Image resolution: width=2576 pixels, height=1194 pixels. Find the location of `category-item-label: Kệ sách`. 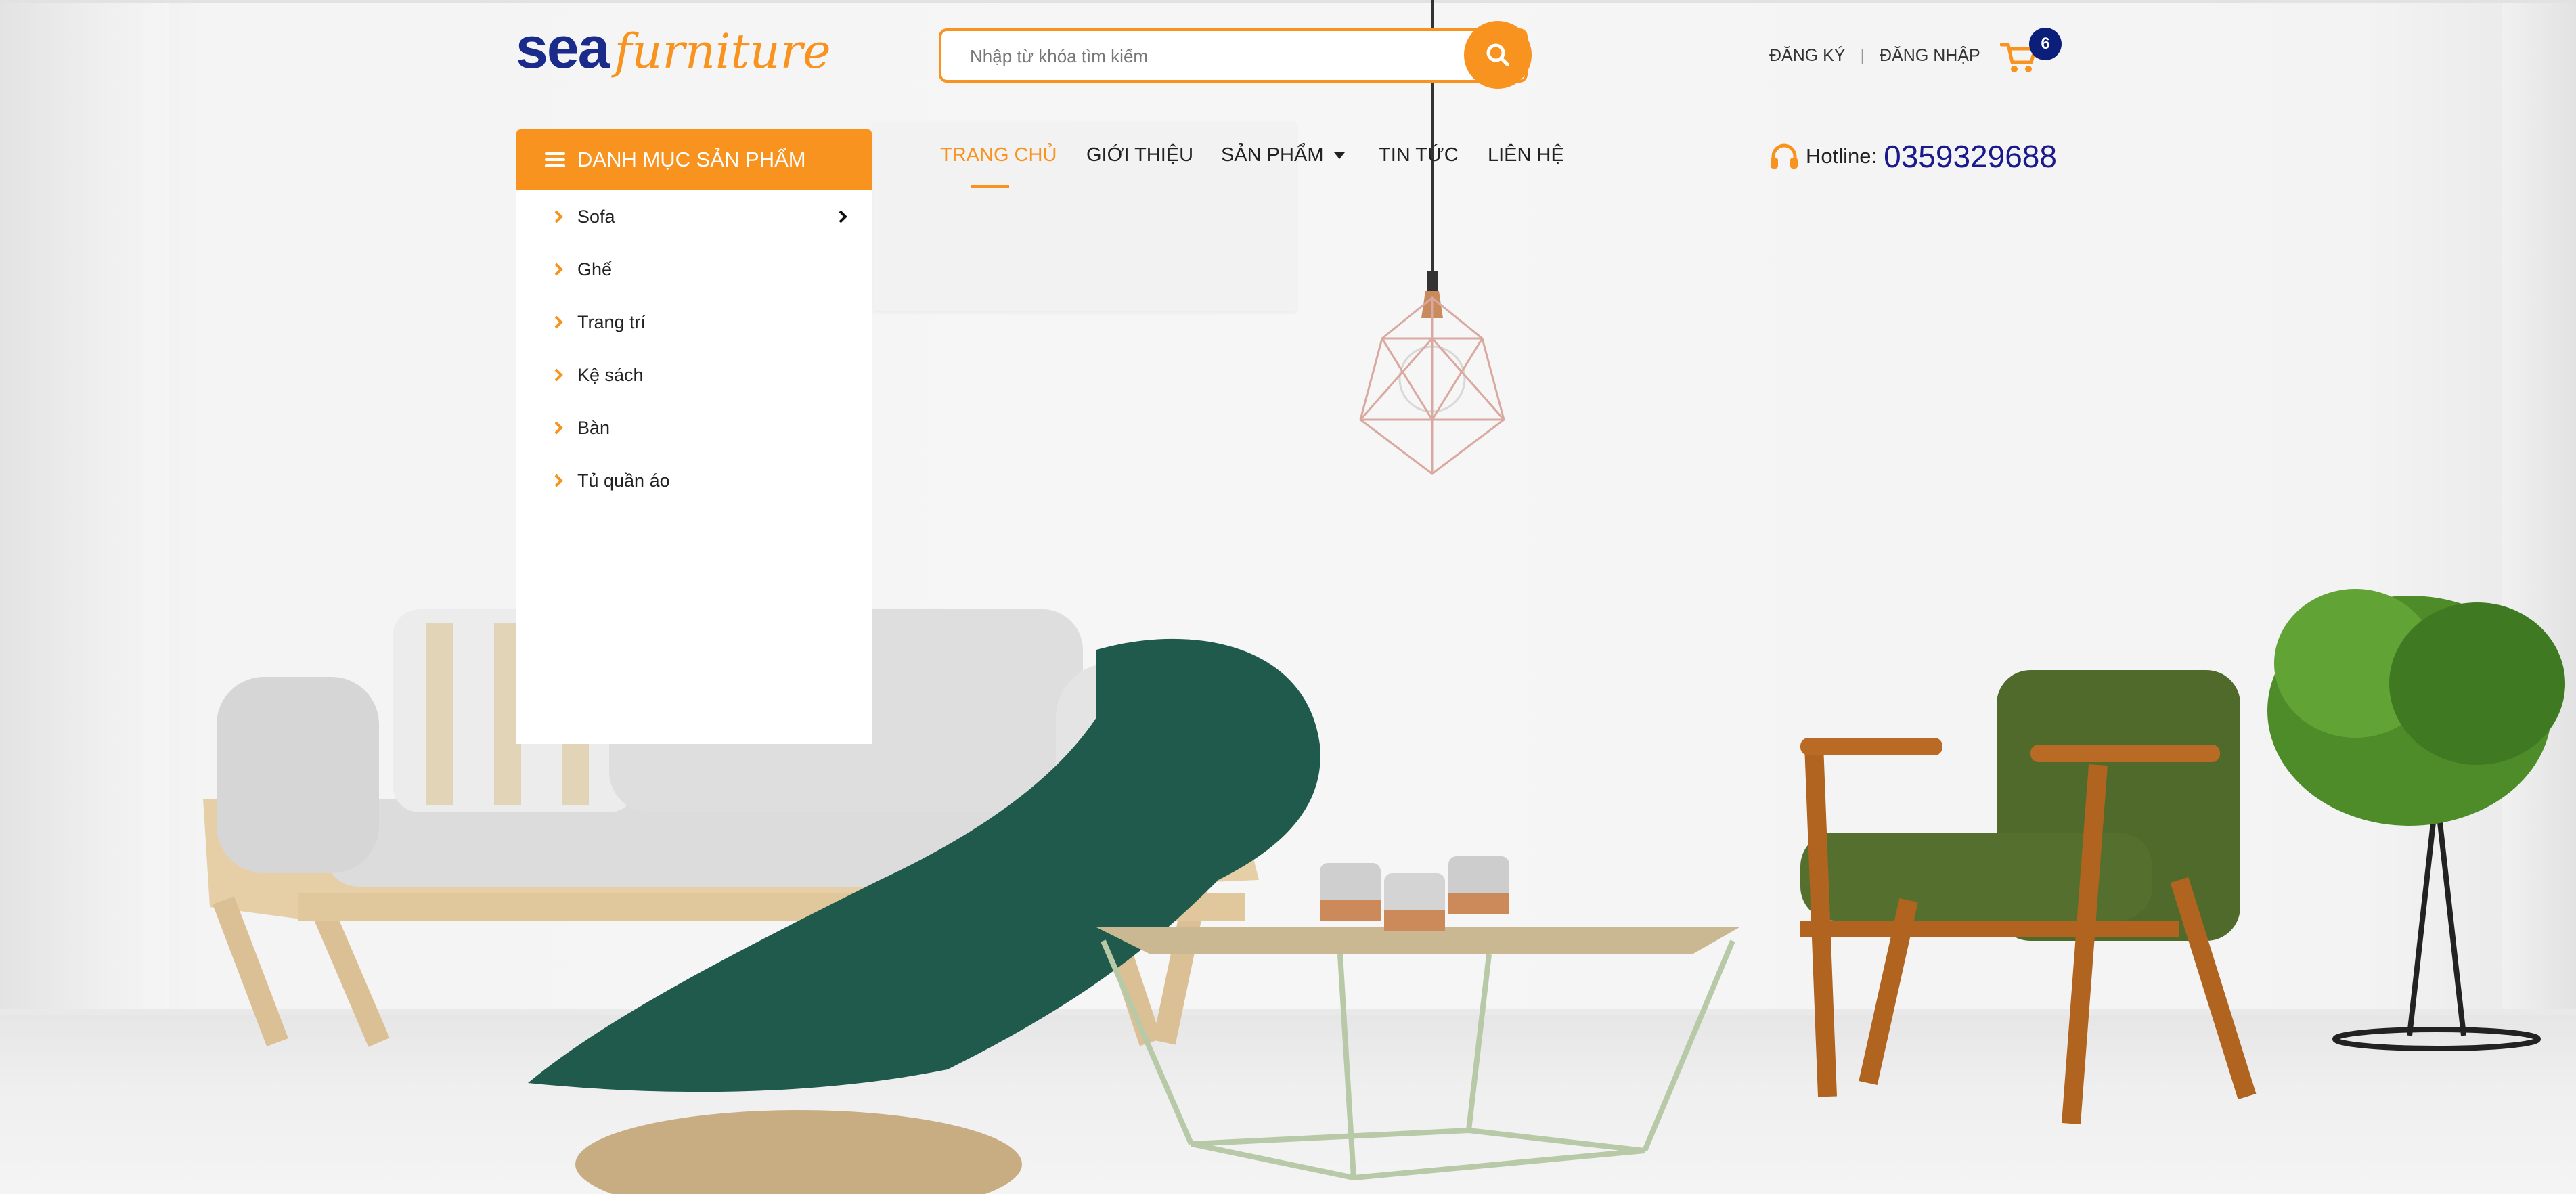

category-item-label: Kệ sách is located at coordinates (610, 374).